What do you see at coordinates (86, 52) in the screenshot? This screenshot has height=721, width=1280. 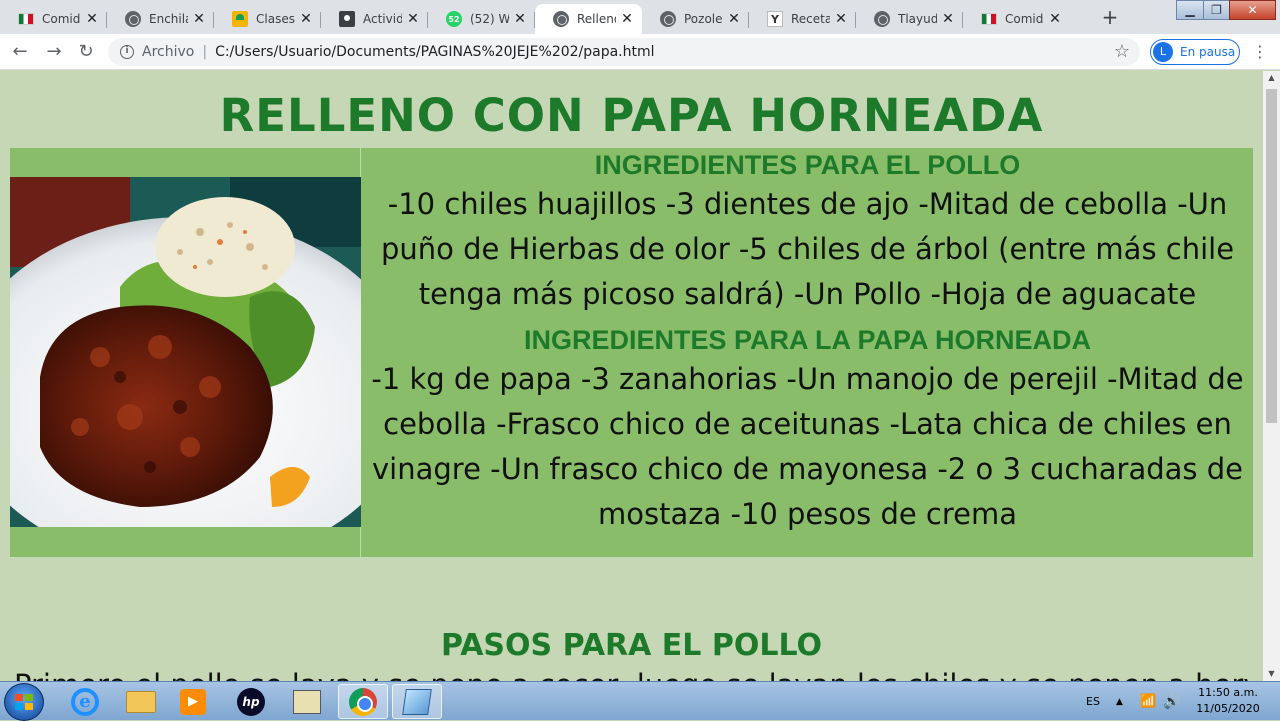 I see `reload-icon: ↻` at bounding box center [86, 52].